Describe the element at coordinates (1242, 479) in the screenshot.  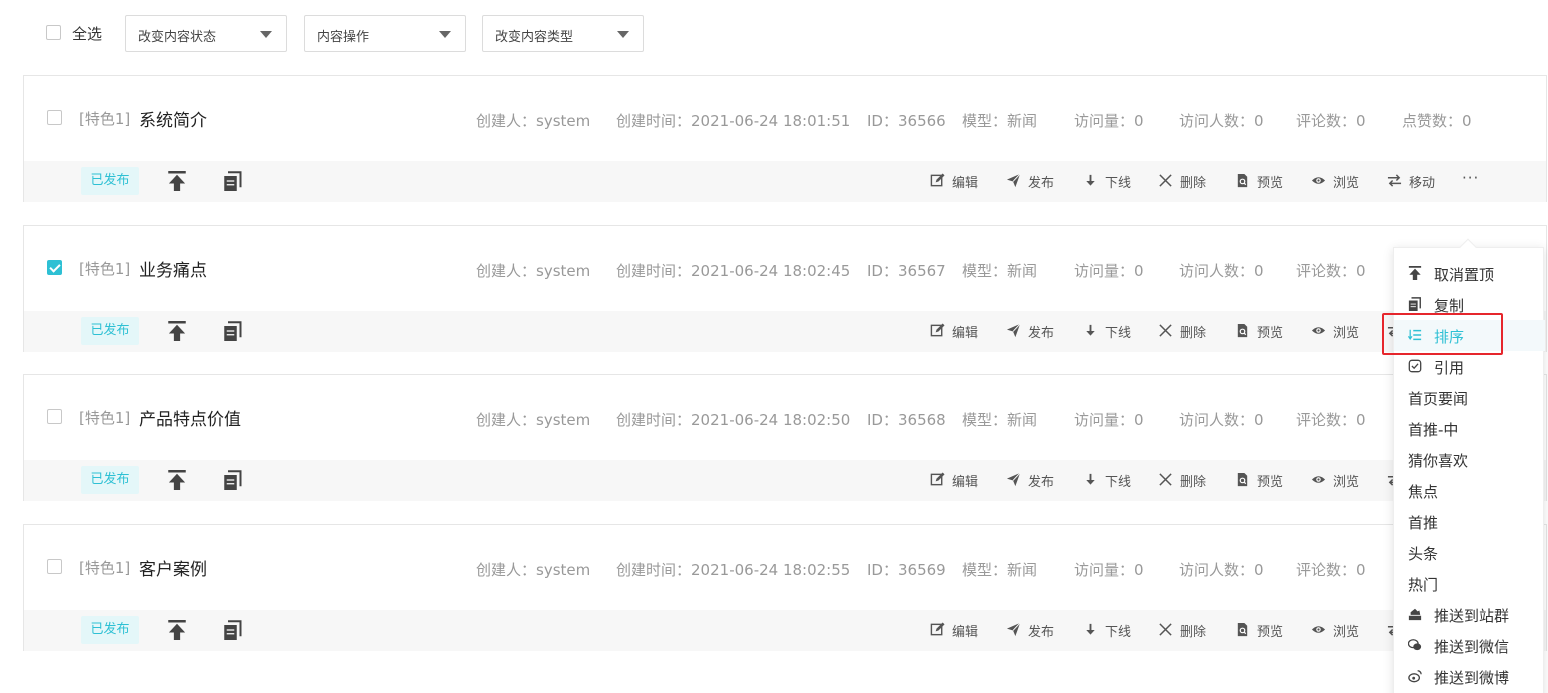
I see `preview-icon` at that location.